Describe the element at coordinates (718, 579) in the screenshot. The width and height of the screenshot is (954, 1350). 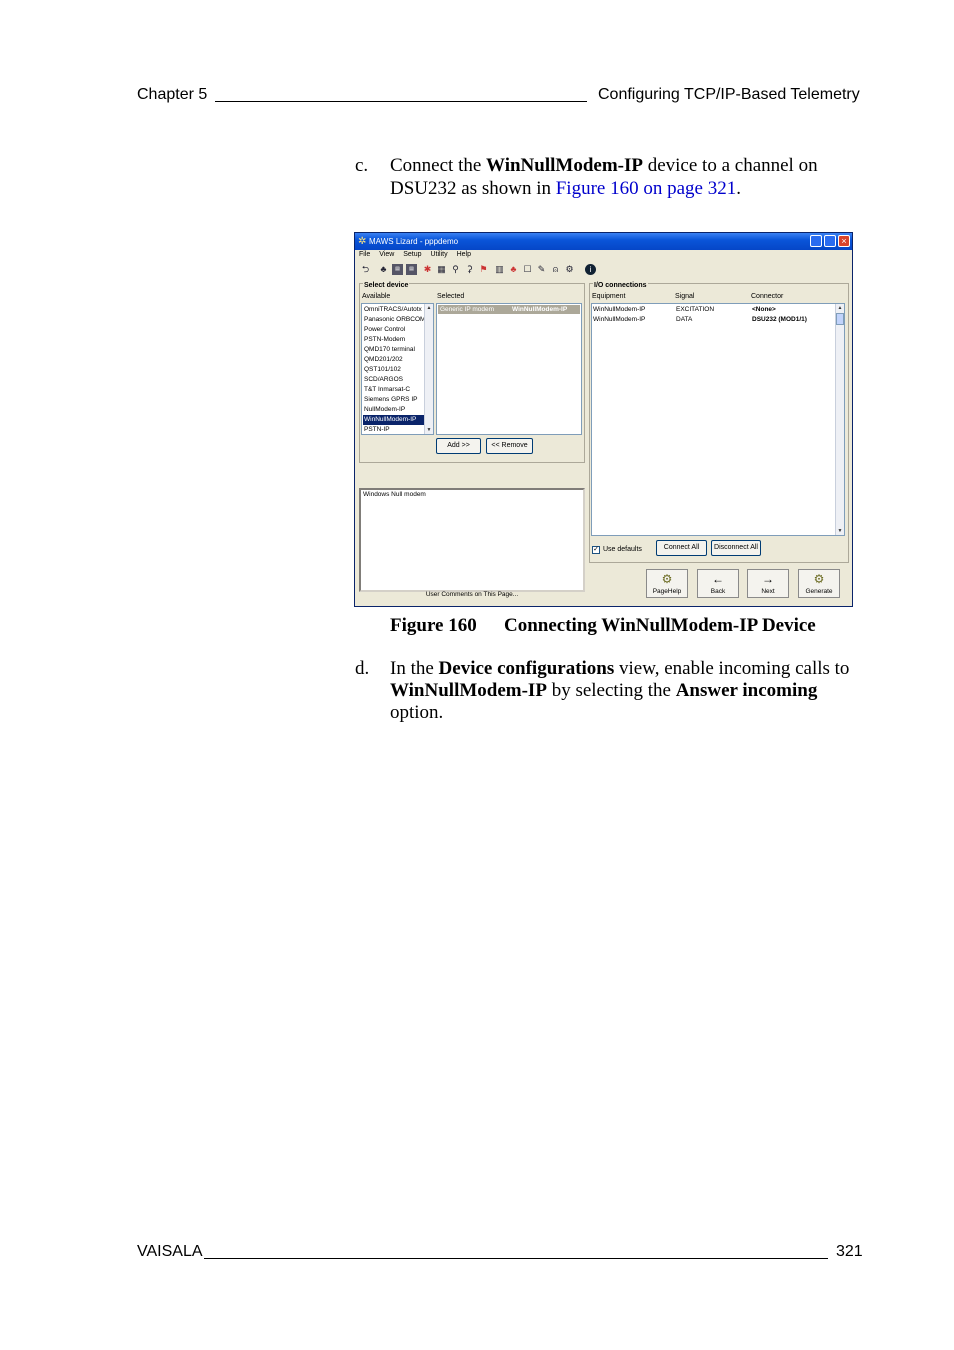
I see `arrow-left-icon: ←` at that location.